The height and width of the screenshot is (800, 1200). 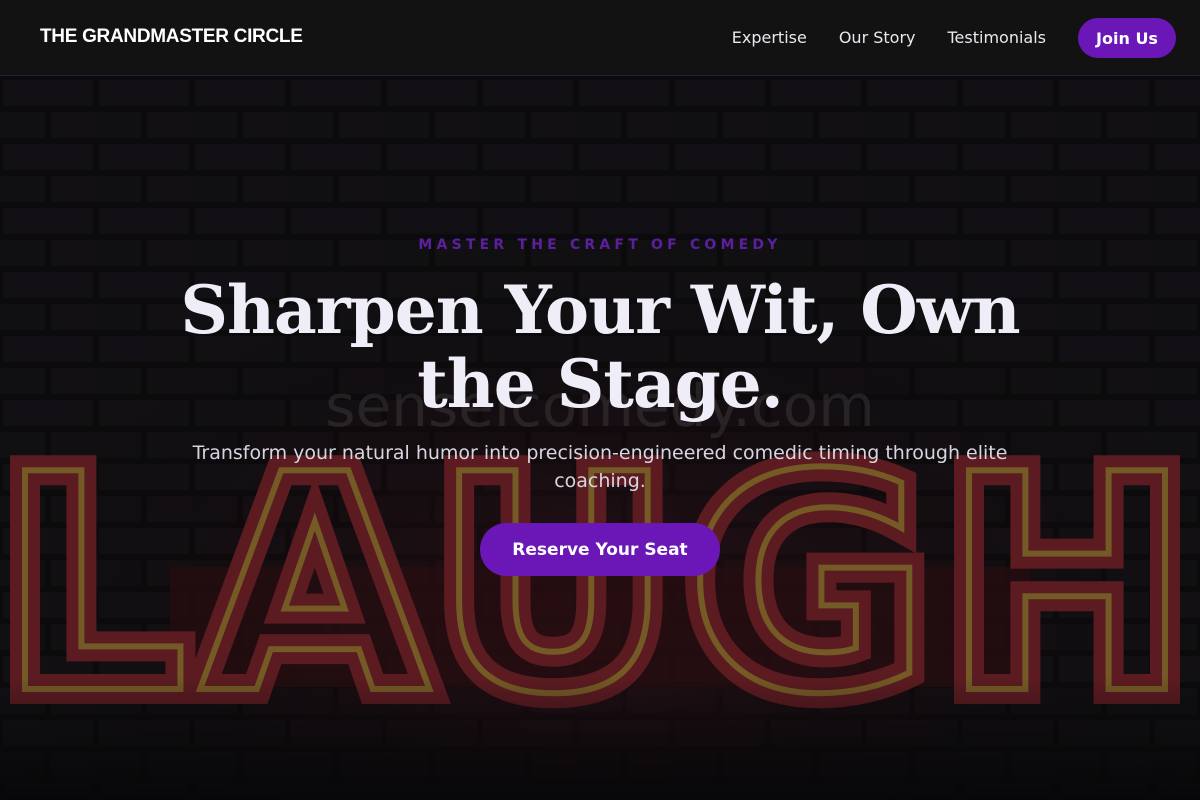 I want to click on nav-link-testimonials: Testimonials, so click(x=997, y=38).